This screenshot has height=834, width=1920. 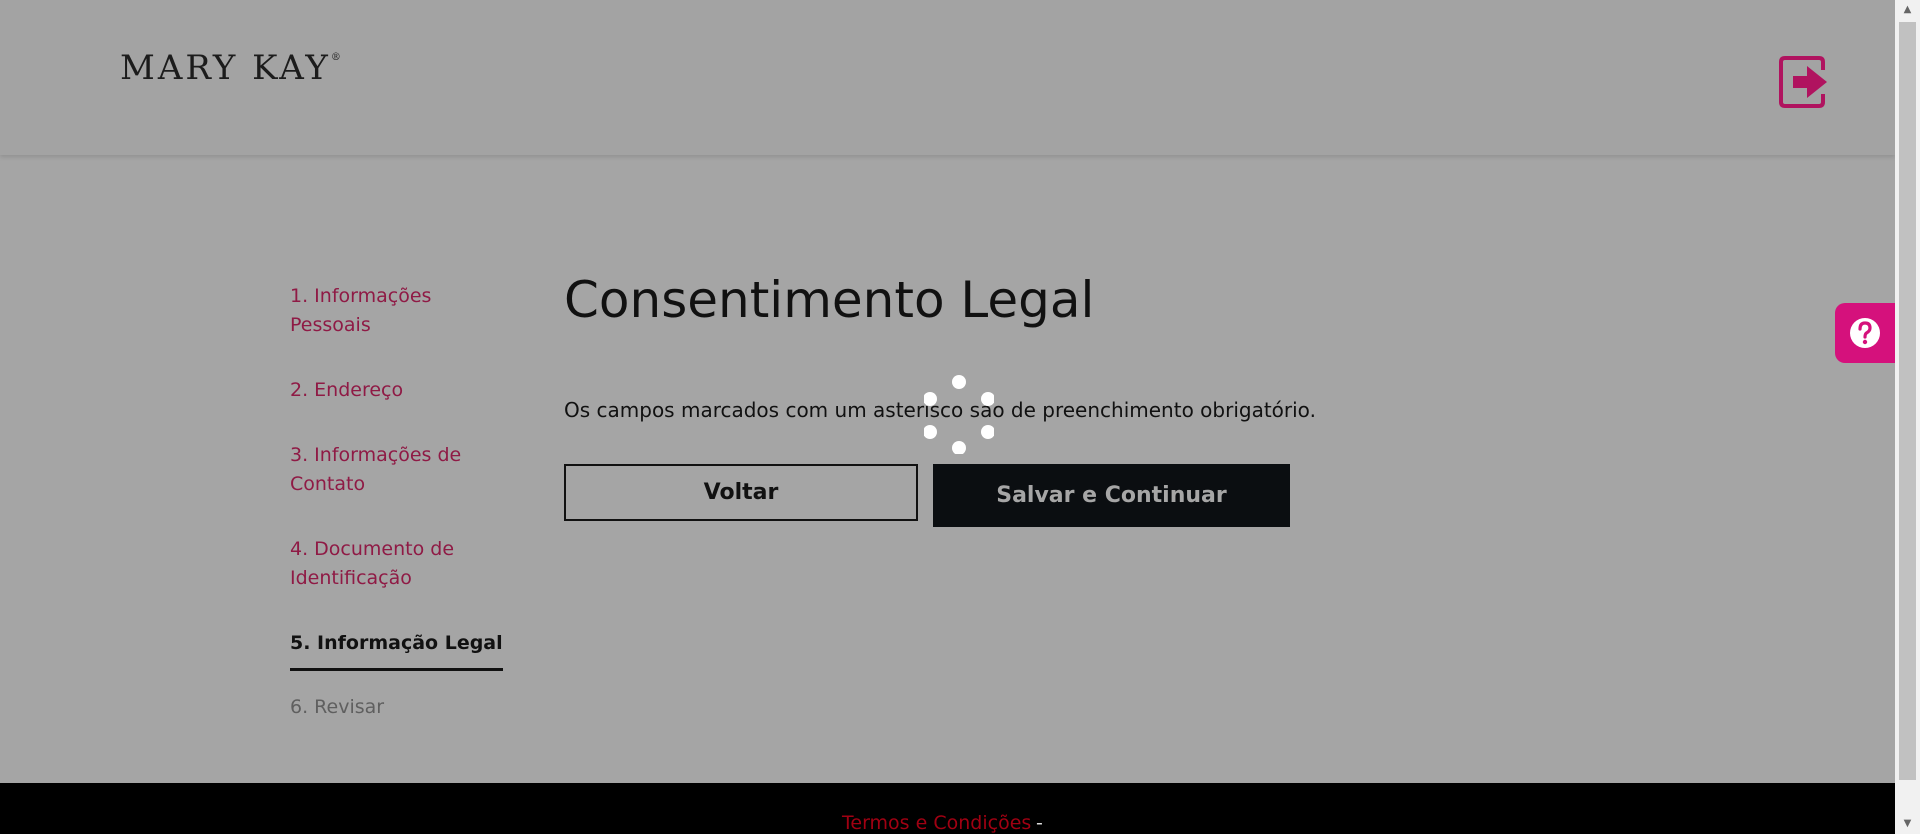 I want to click on scroll-up-arrow-icon: ▲, so click(x=1907, y=10).